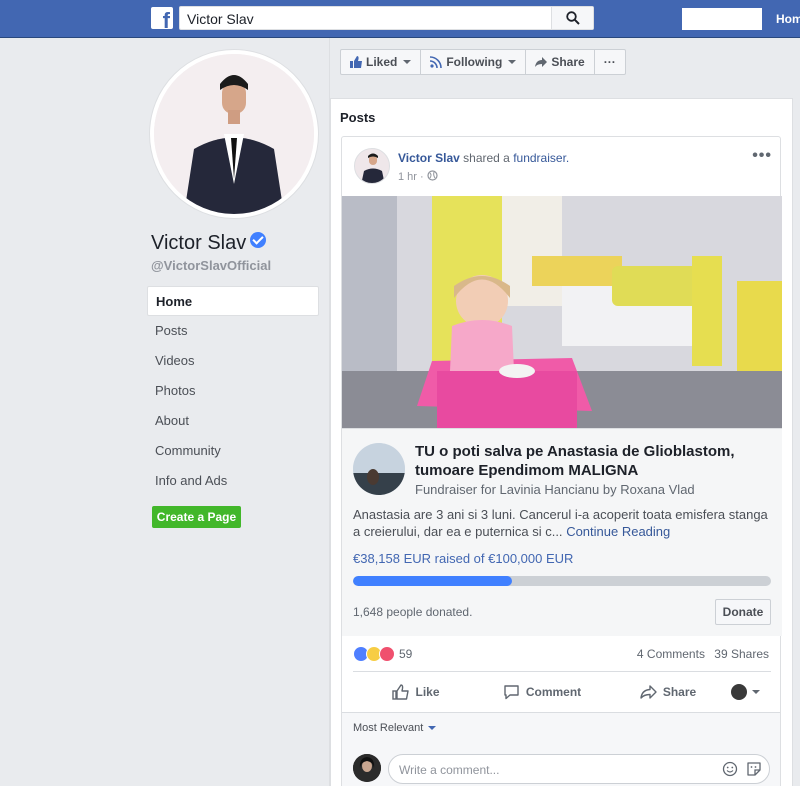  What do you see at coordinates (258, 240) in the screenshot?
I see `verified-badge-icon` at bounding box center [258, 240].